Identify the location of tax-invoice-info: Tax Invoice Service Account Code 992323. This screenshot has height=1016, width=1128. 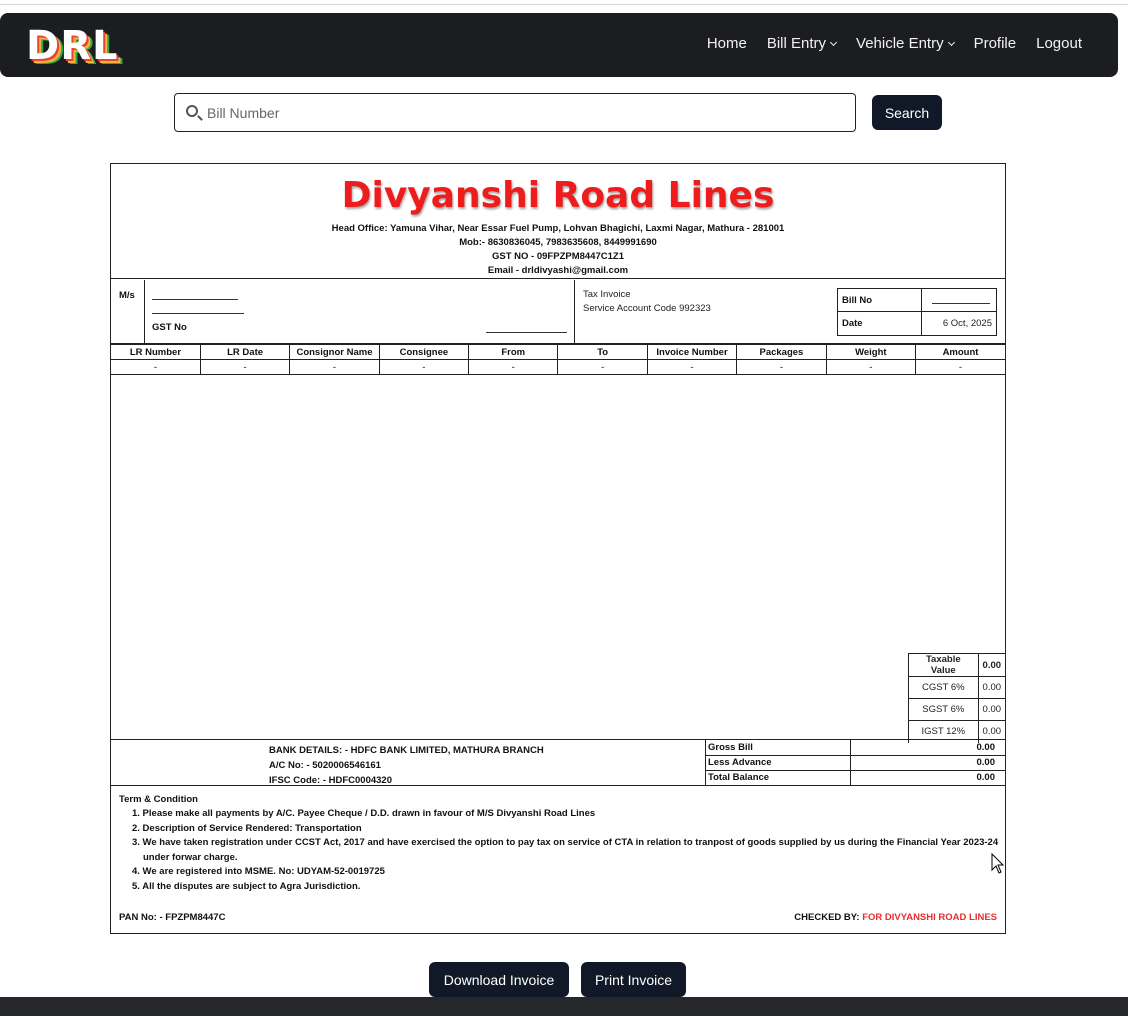
(647, 302).